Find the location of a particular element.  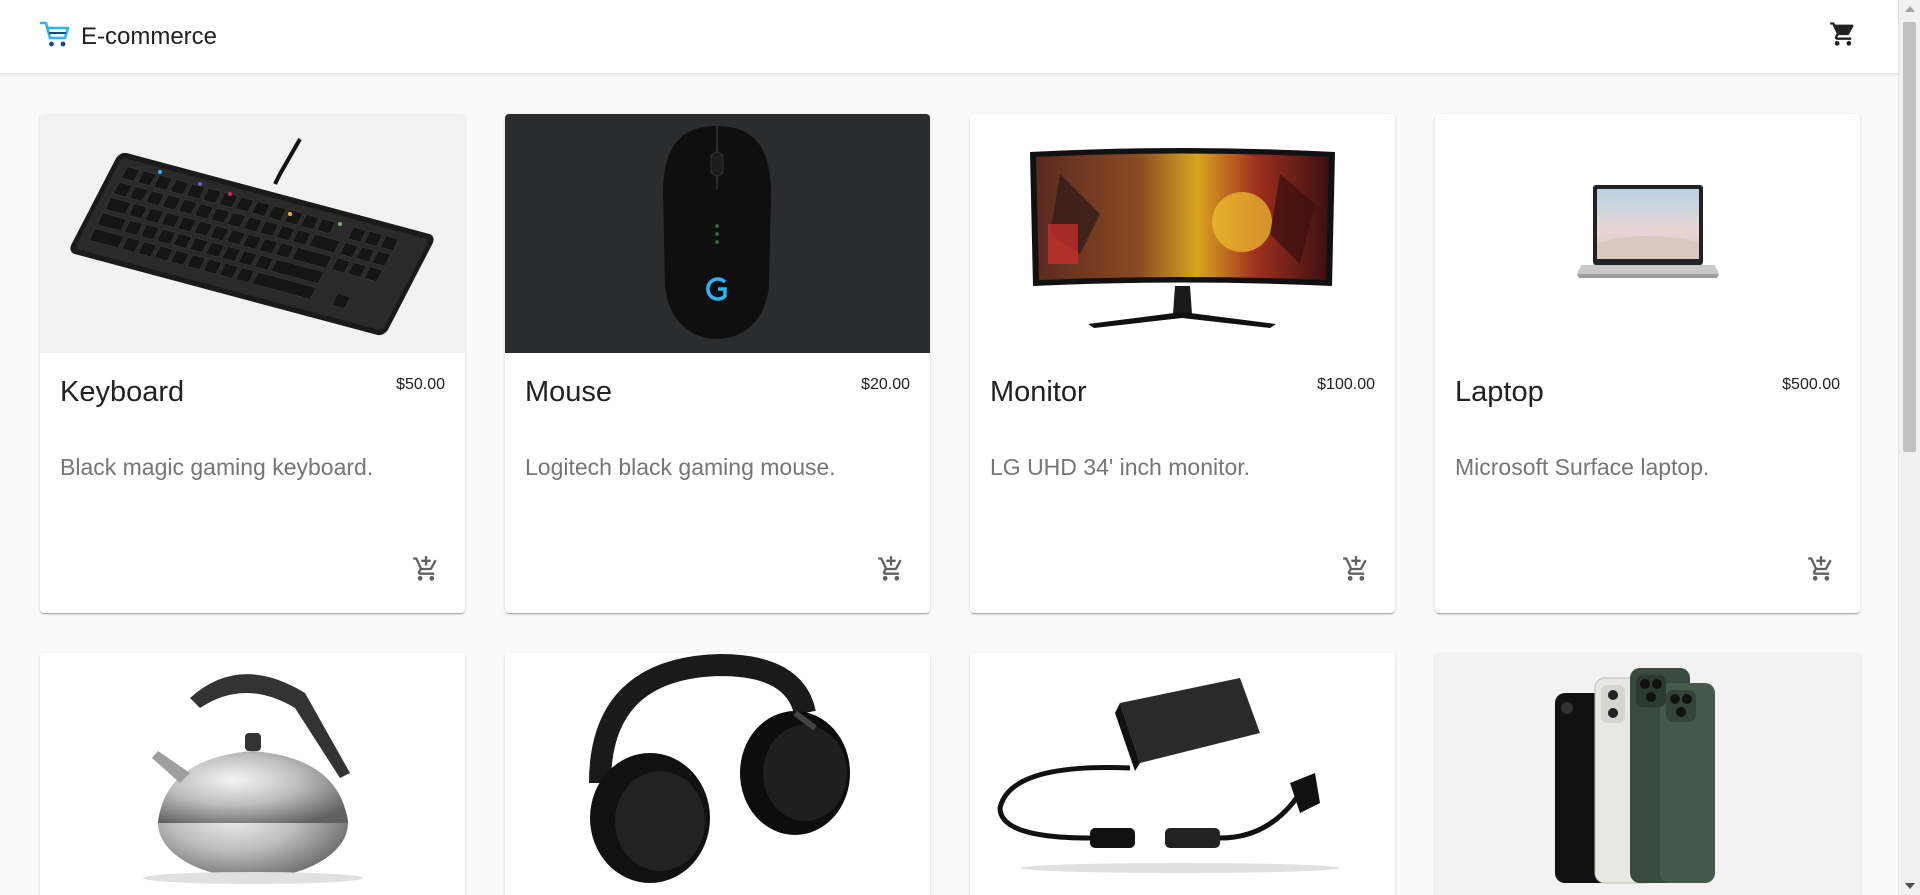

product-price: $50.00 is located at coordinates (420, 384).